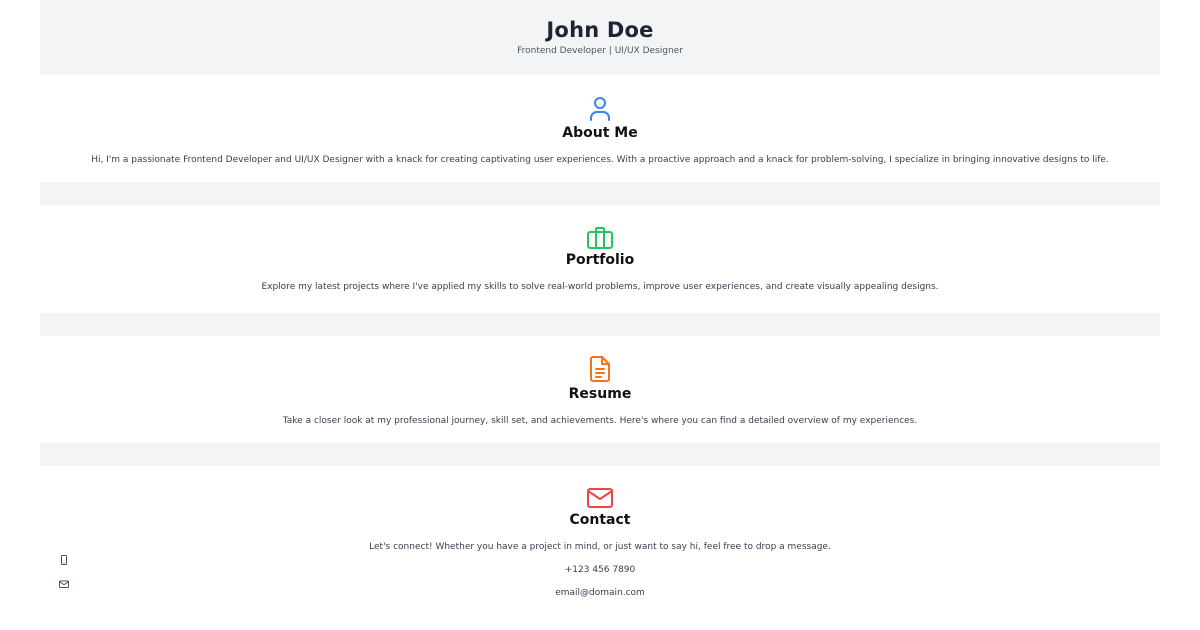 Image resolution: width=1200 pixels, height=630 pixels. I want to click on resume-title: Resume, so click(600, 394).